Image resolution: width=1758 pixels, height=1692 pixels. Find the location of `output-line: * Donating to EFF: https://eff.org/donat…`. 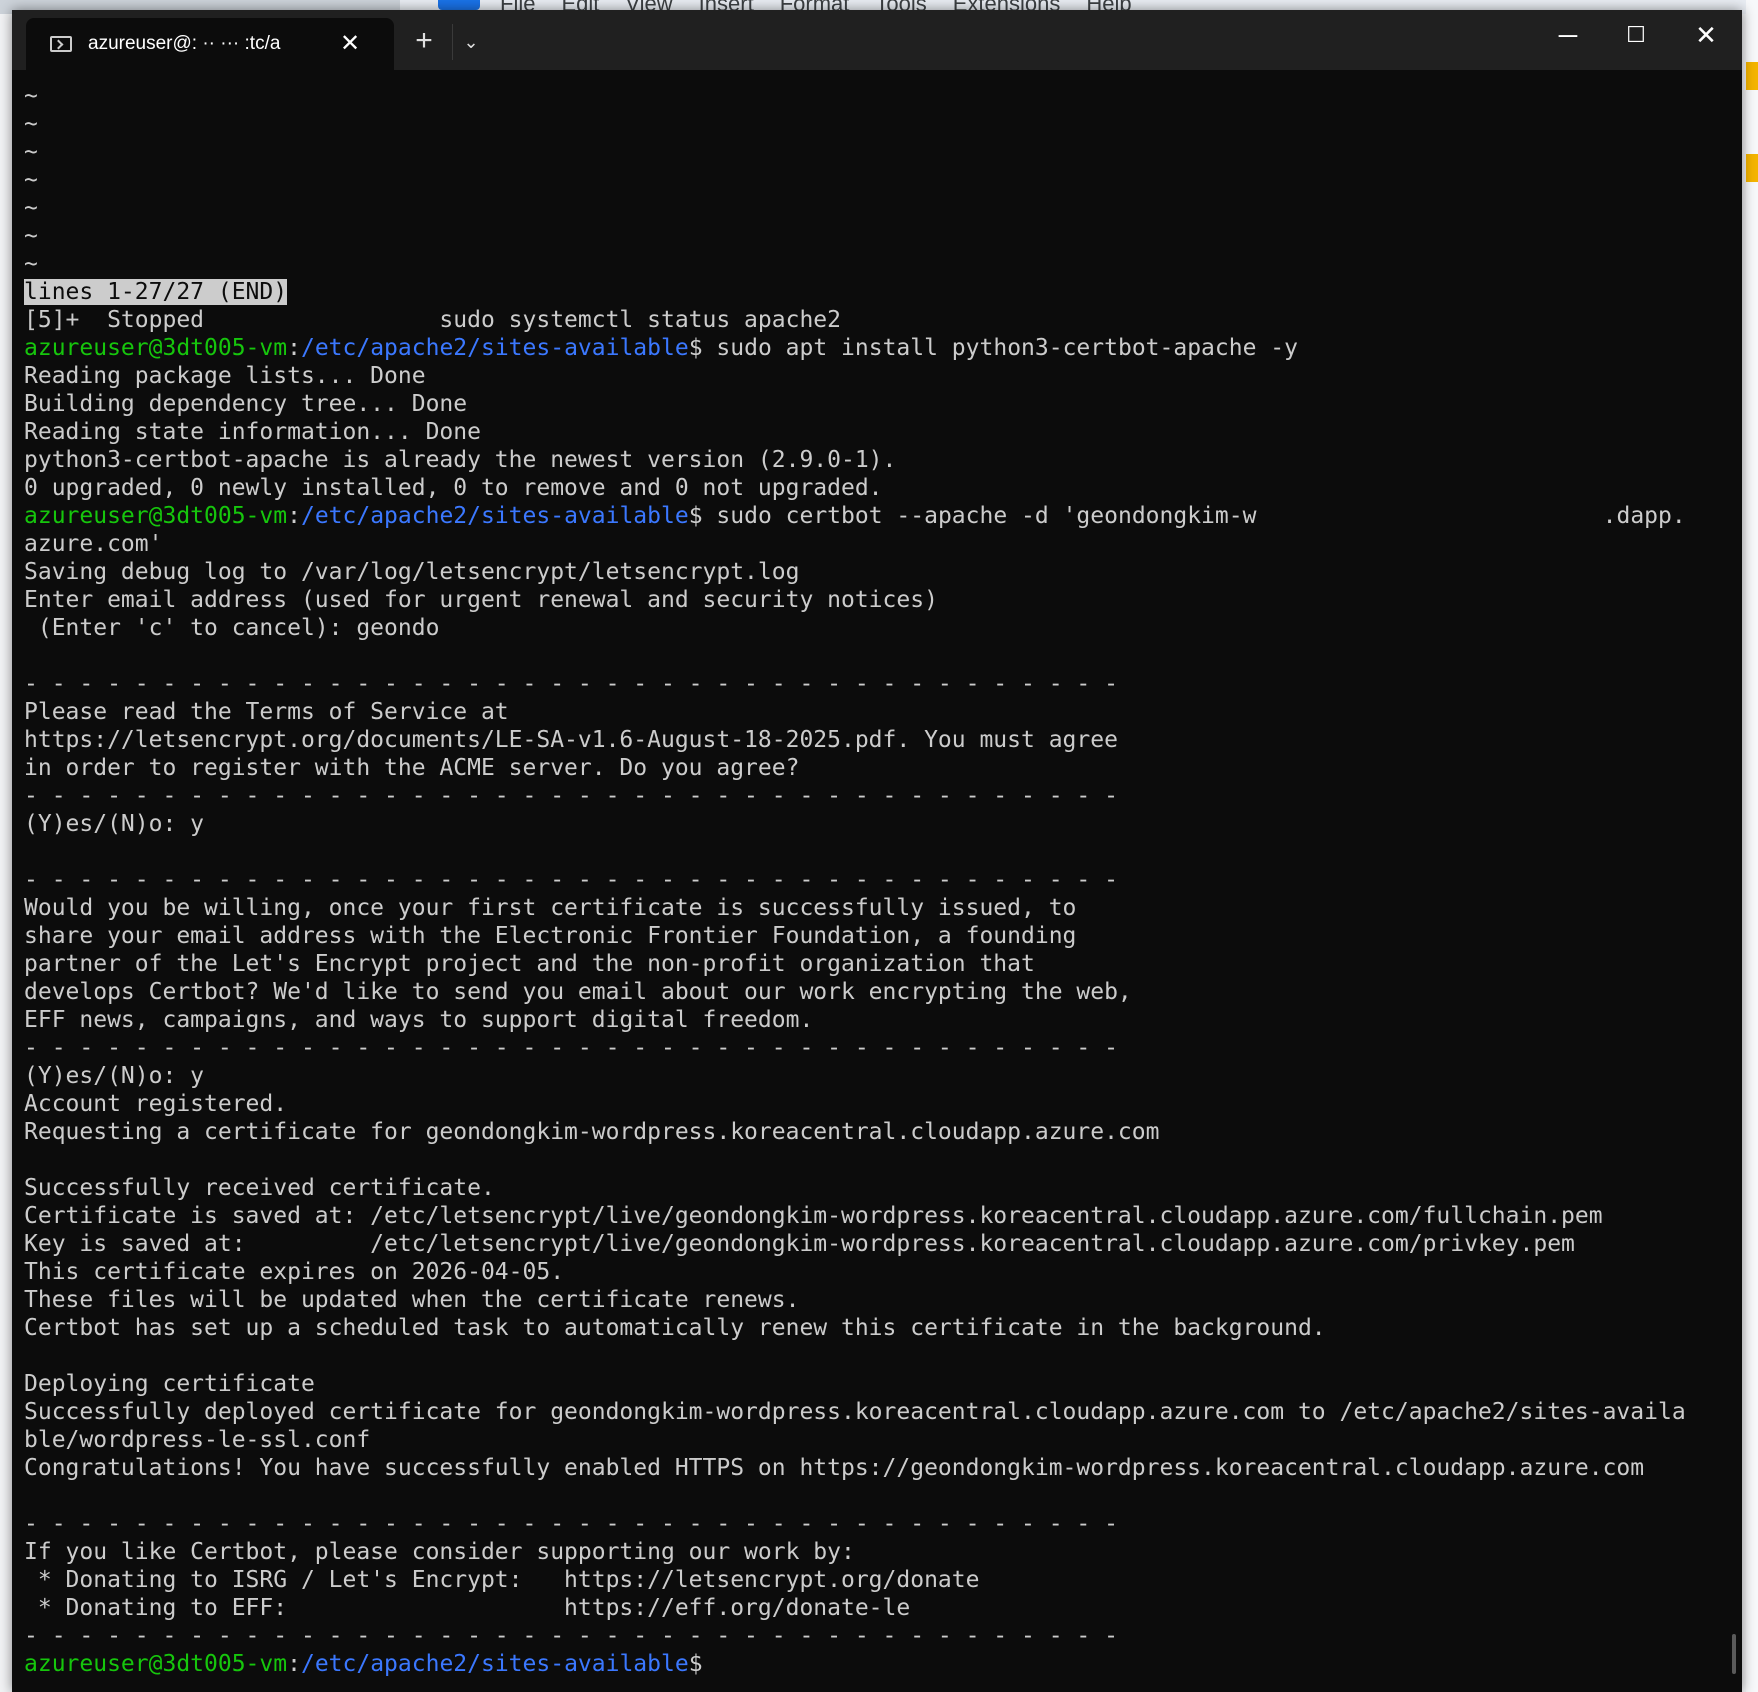

output-line: * Donating to EFF: https://eff.org/donat… is located at coordinates (467, 1608).